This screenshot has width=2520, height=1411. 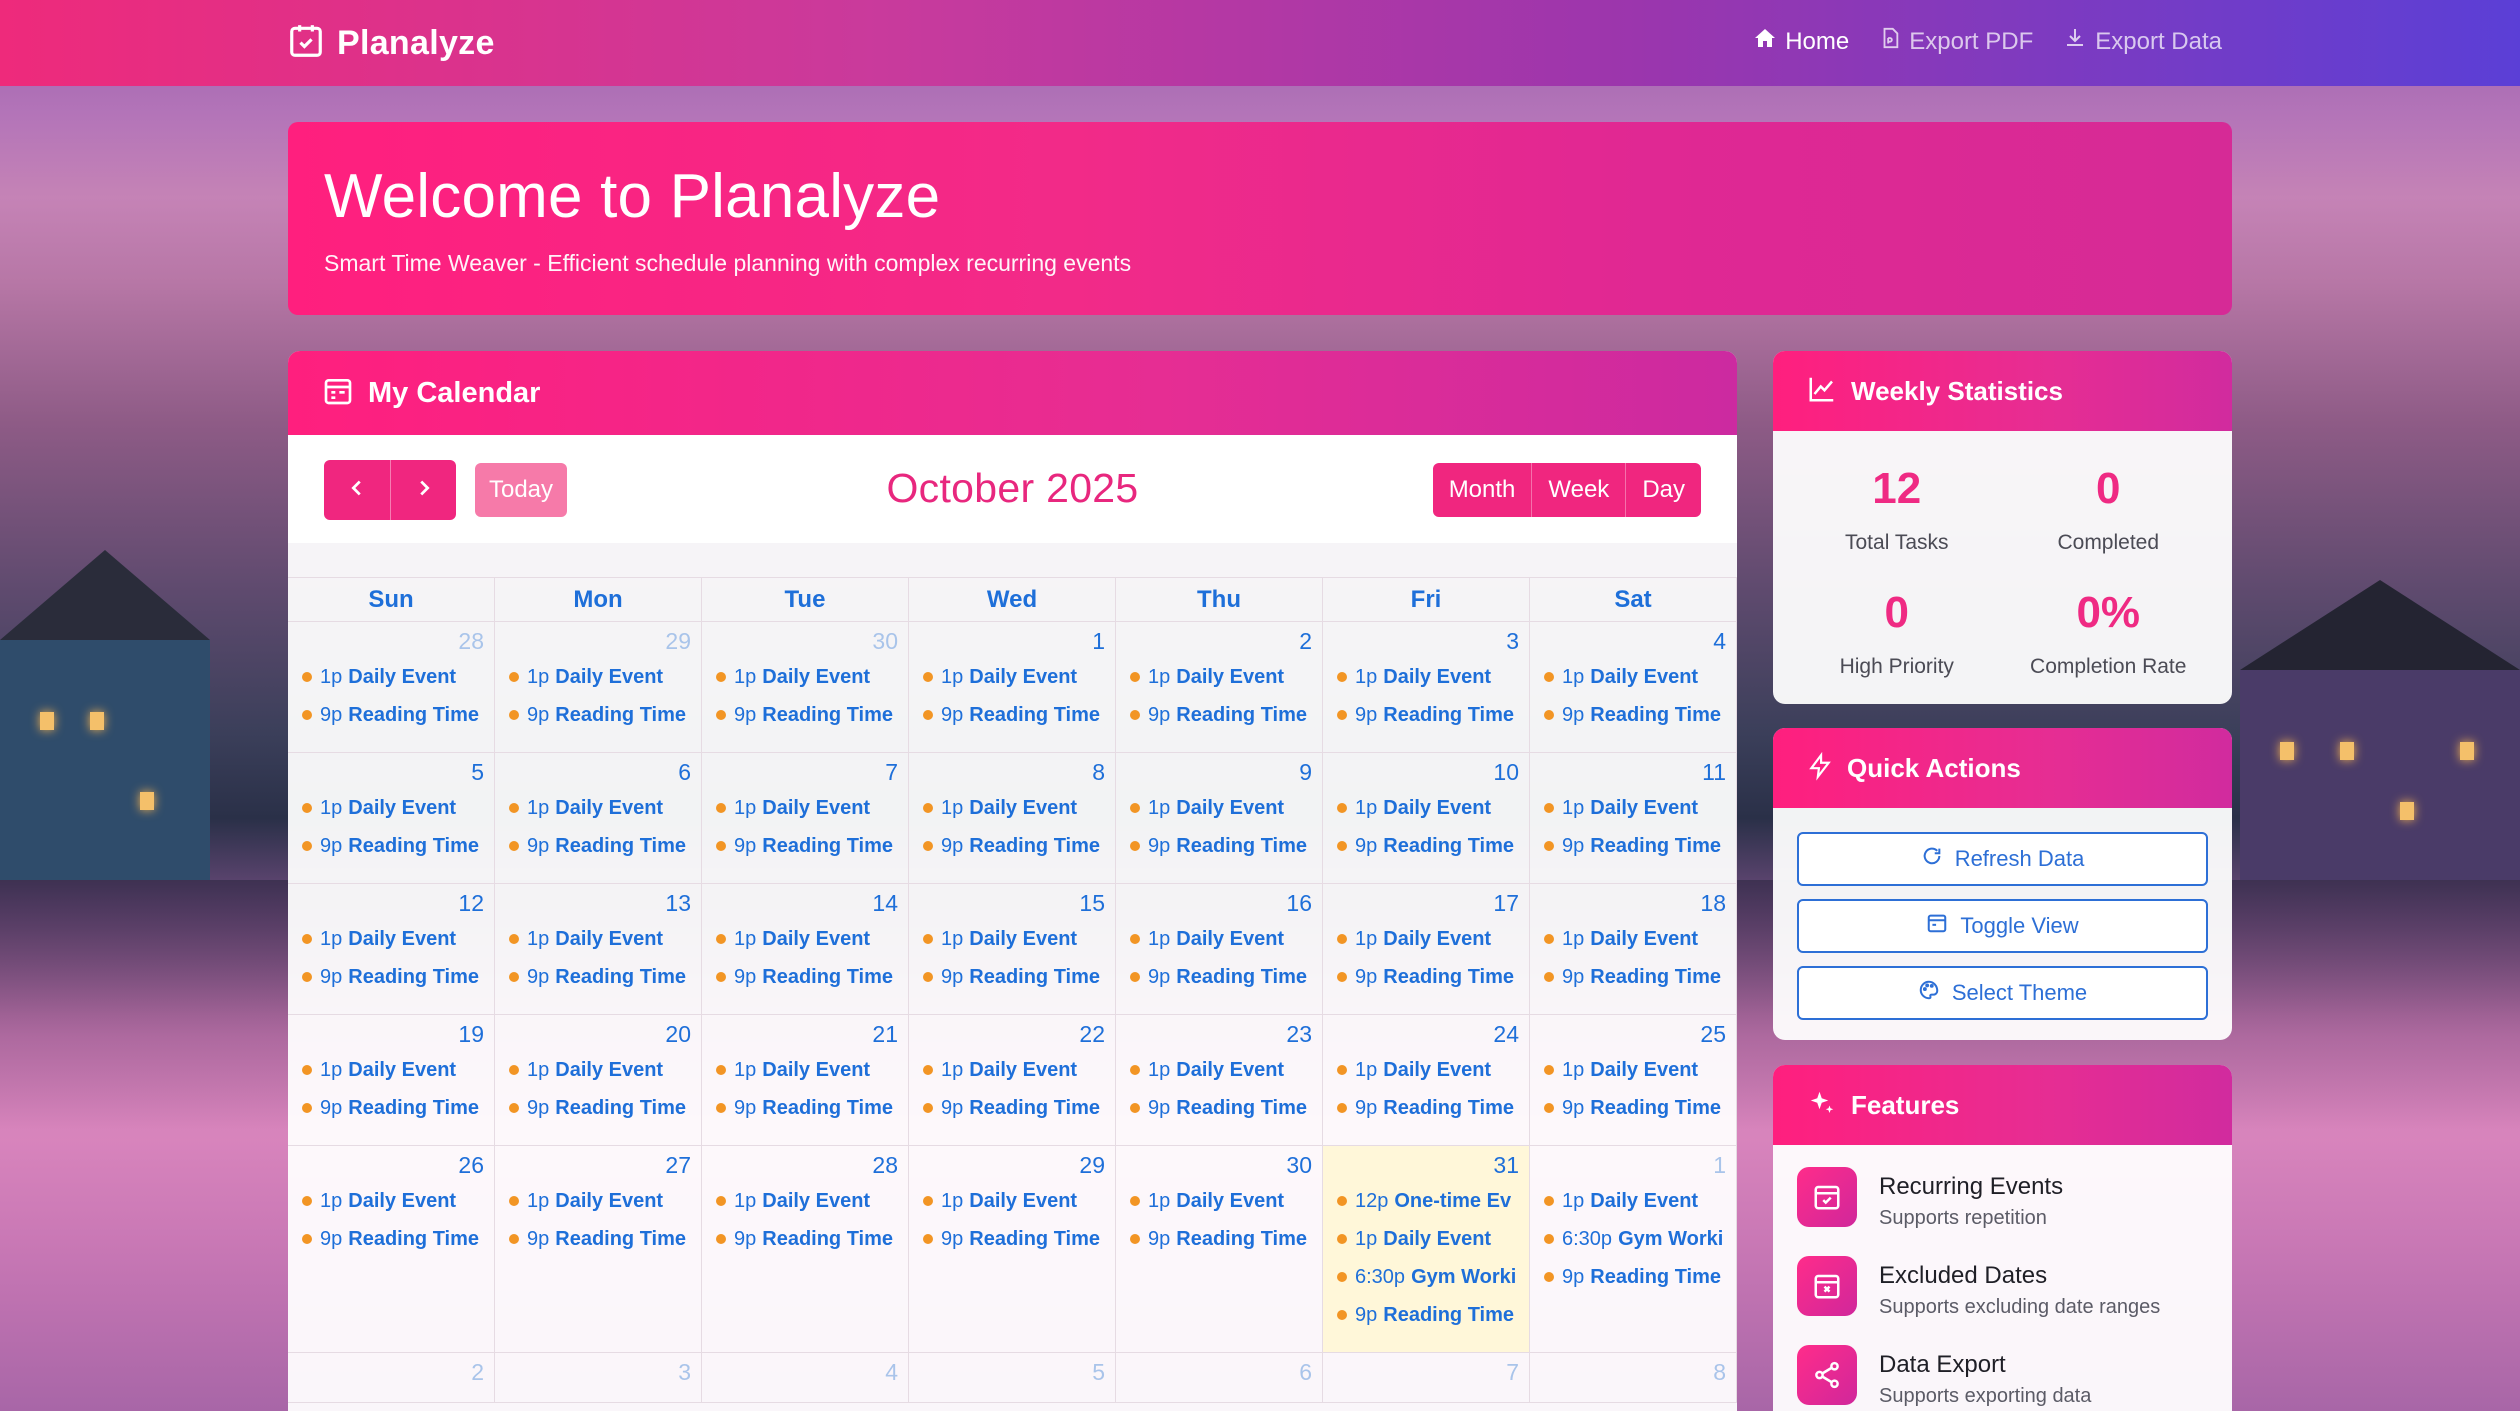 I want to click on day-number: 30, so click(x=1221, y=1167).